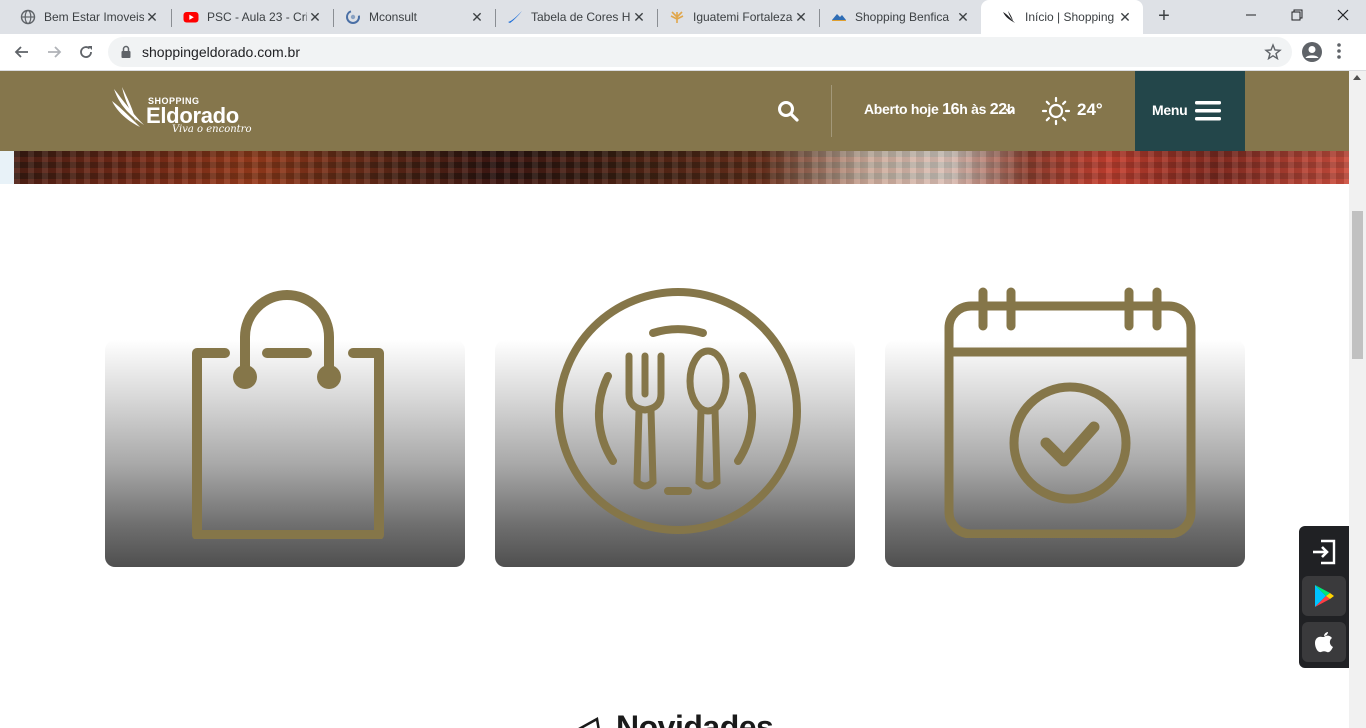 The width and height of the screenshot is (1366, 728). Describe the element at coordinates (1343, 15) in the screenshot. I see `close-window-button` at that location.